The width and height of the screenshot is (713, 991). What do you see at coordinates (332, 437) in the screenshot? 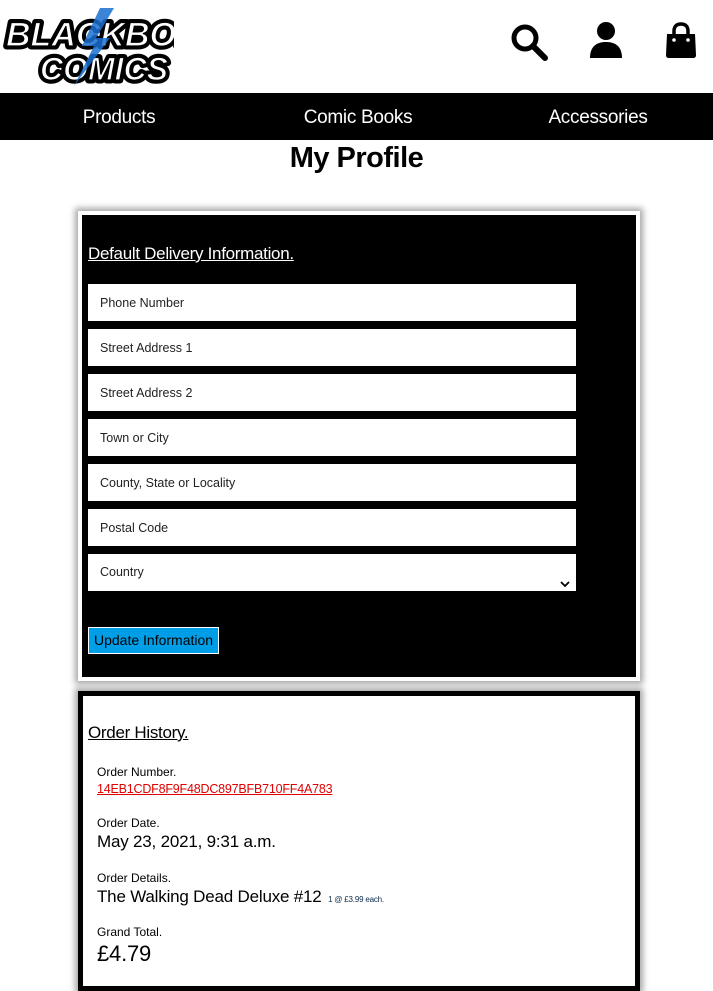
I see `town-city-field` at bounding box center [332, 437].